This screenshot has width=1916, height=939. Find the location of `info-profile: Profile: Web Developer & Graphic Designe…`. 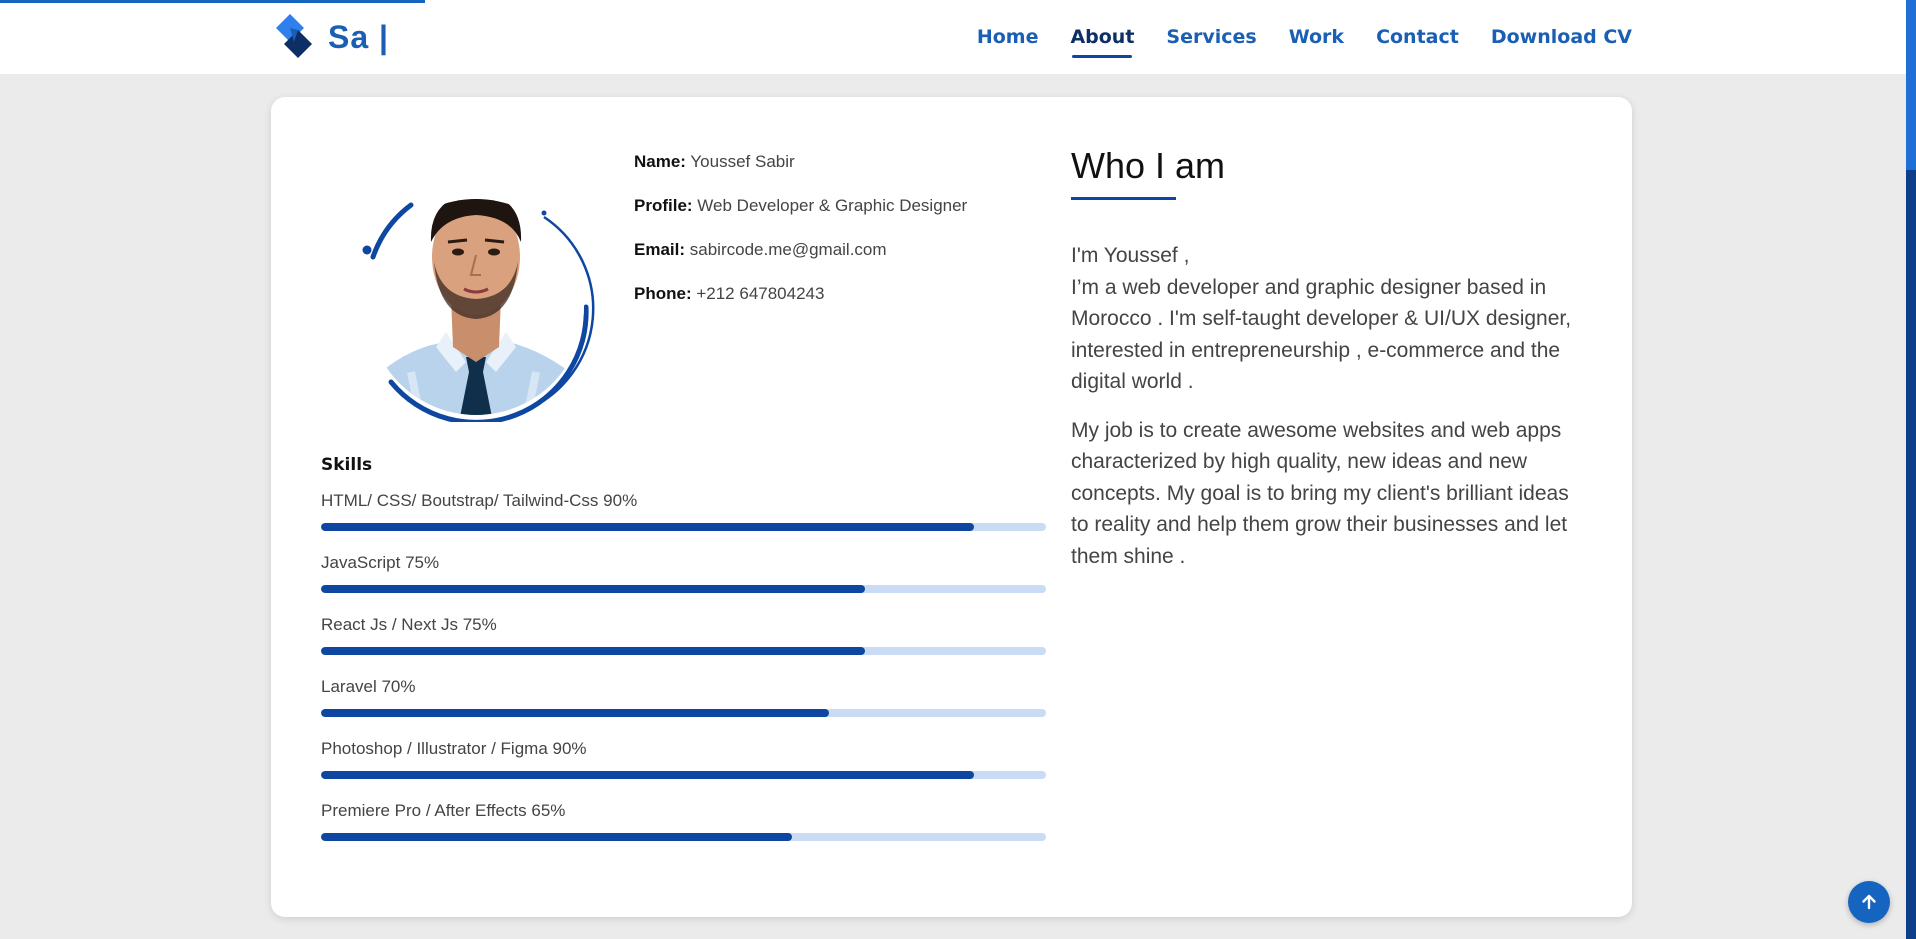

info-profile: Profile: Web Developer & Graphic Designe… is located at coordinates (800, 205).